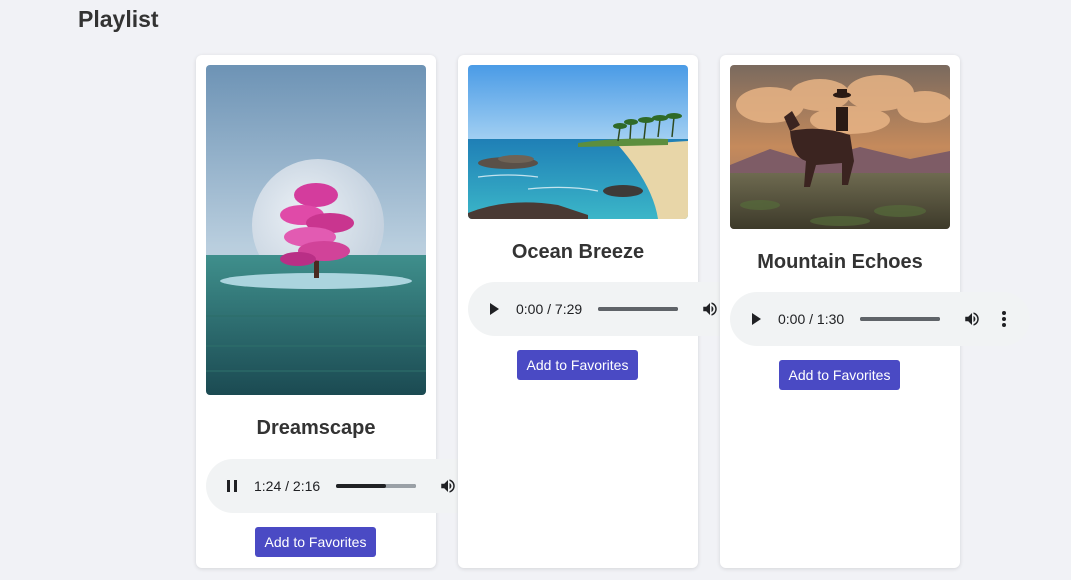  What do you see at coordinates (316, 428) in the screenshot?
I see `song-title: Dreamscape` at bounding box center [316, 428].